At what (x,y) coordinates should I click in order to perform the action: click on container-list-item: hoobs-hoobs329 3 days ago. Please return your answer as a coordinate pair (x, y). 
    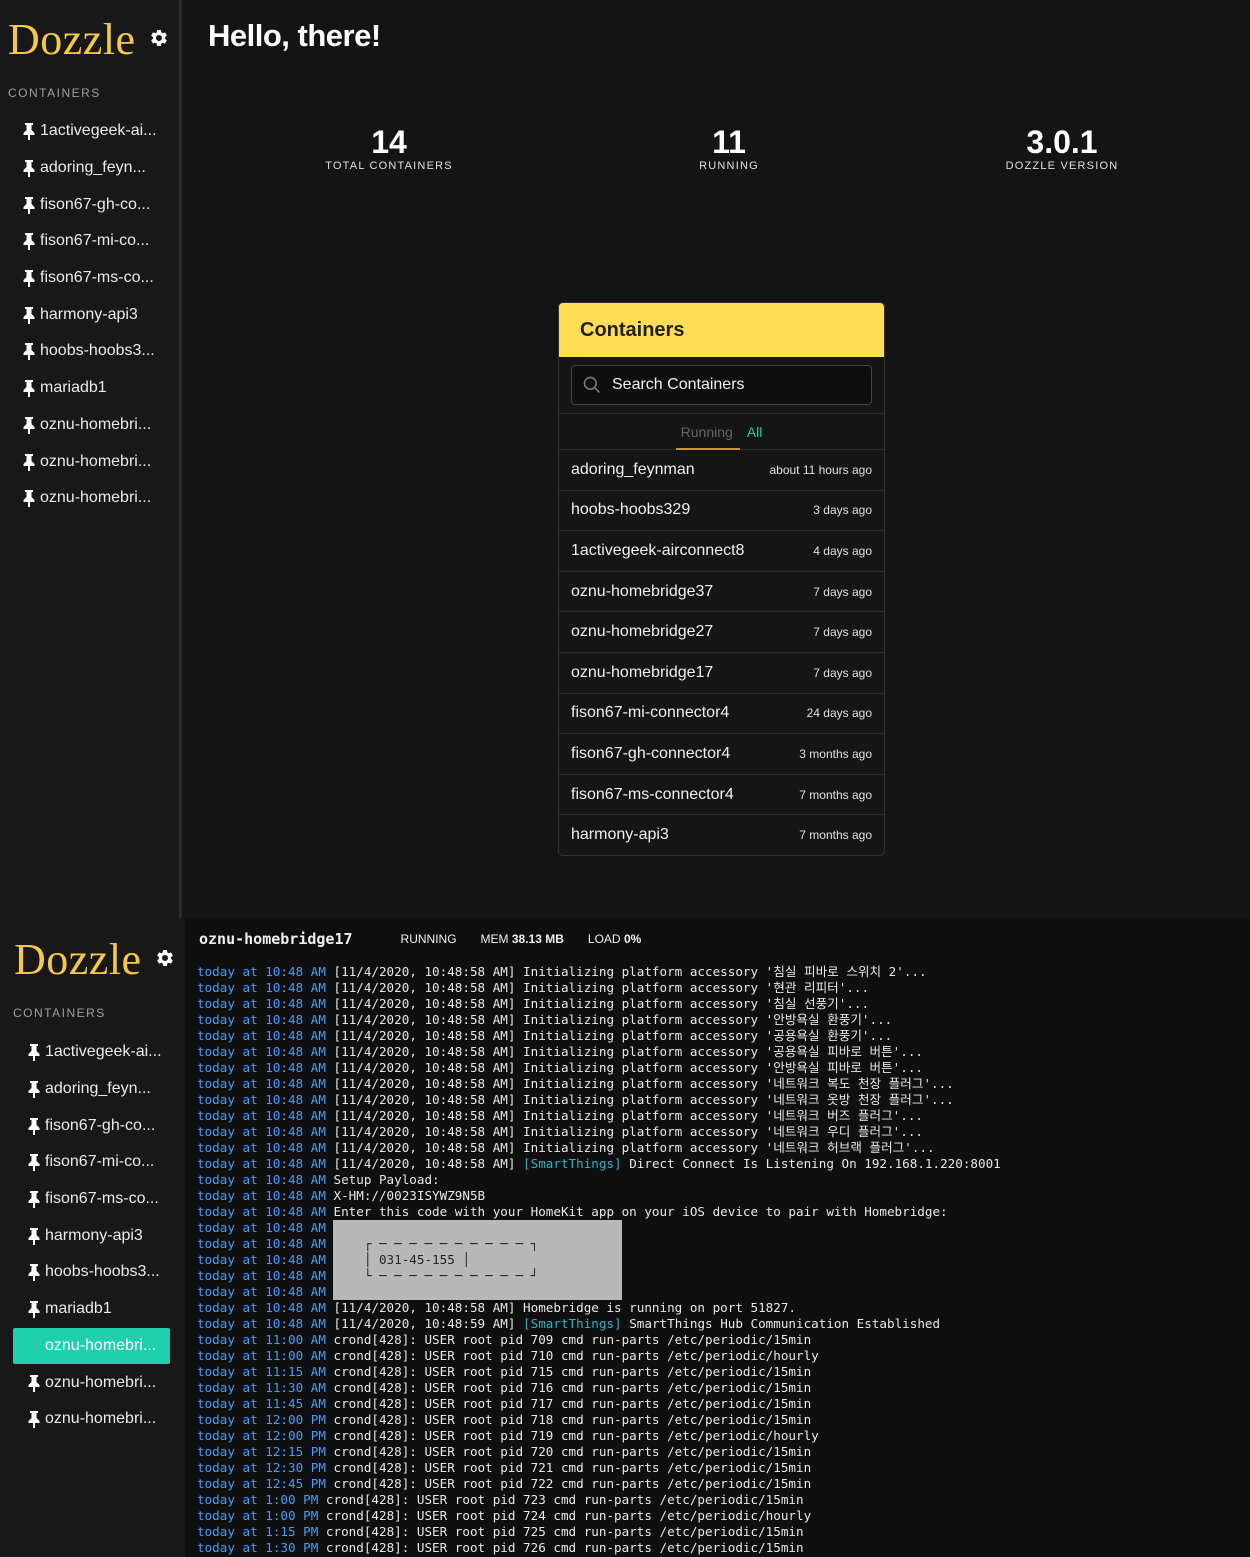
    Looking at the image, I should click on (721, 511).